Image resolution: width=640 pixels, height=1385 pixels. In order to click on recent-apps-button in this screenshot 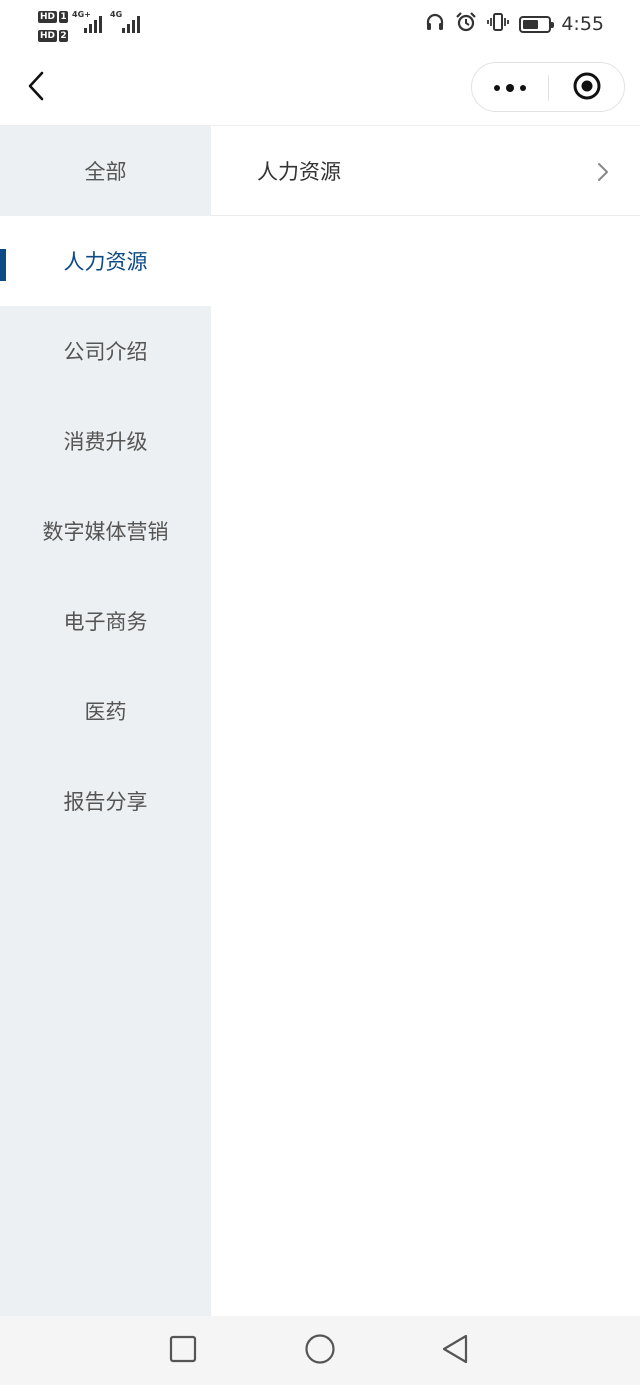, I will do `click(183, 1351)`.